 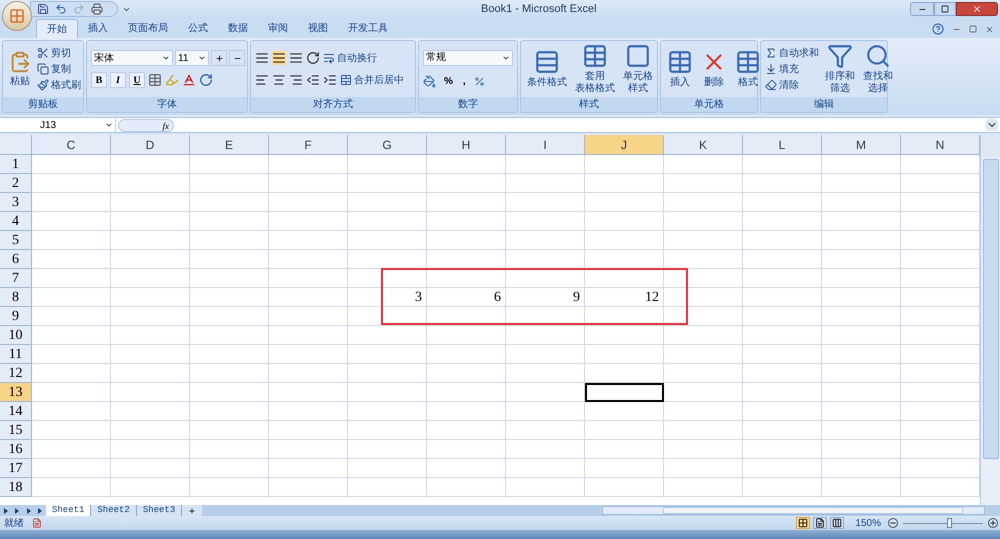 What do you see at coordinates (79, 9) in the screenshot?
I see `redo-icon` at bounding box center [79, 9].